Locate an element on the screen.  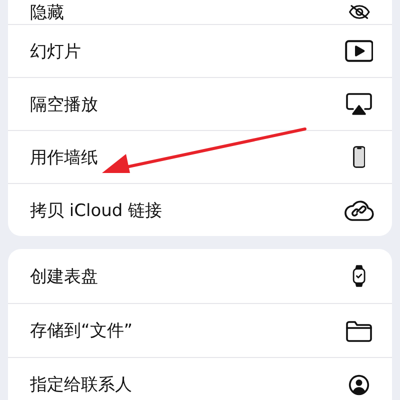
menu-item: 存储到“文件” is located at coordinates (200, 330).